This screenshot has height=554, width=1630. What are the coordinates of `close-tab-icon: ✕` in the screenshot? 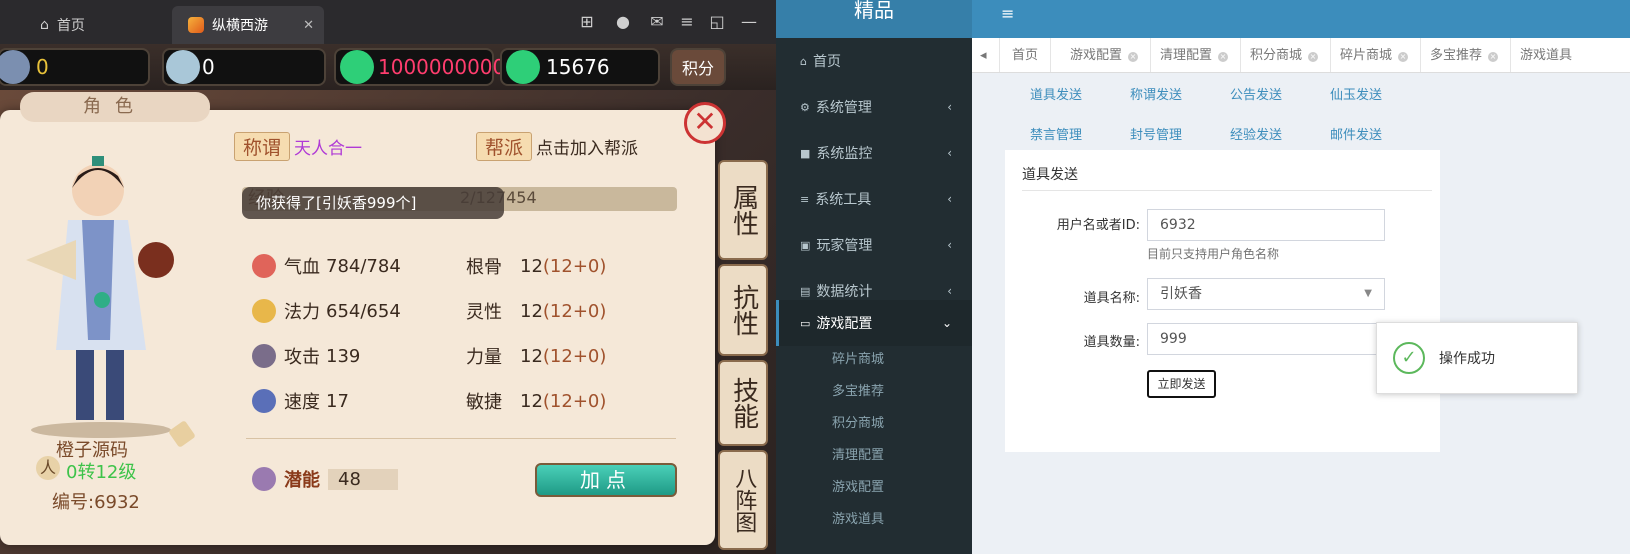 It's located at (308, 25).